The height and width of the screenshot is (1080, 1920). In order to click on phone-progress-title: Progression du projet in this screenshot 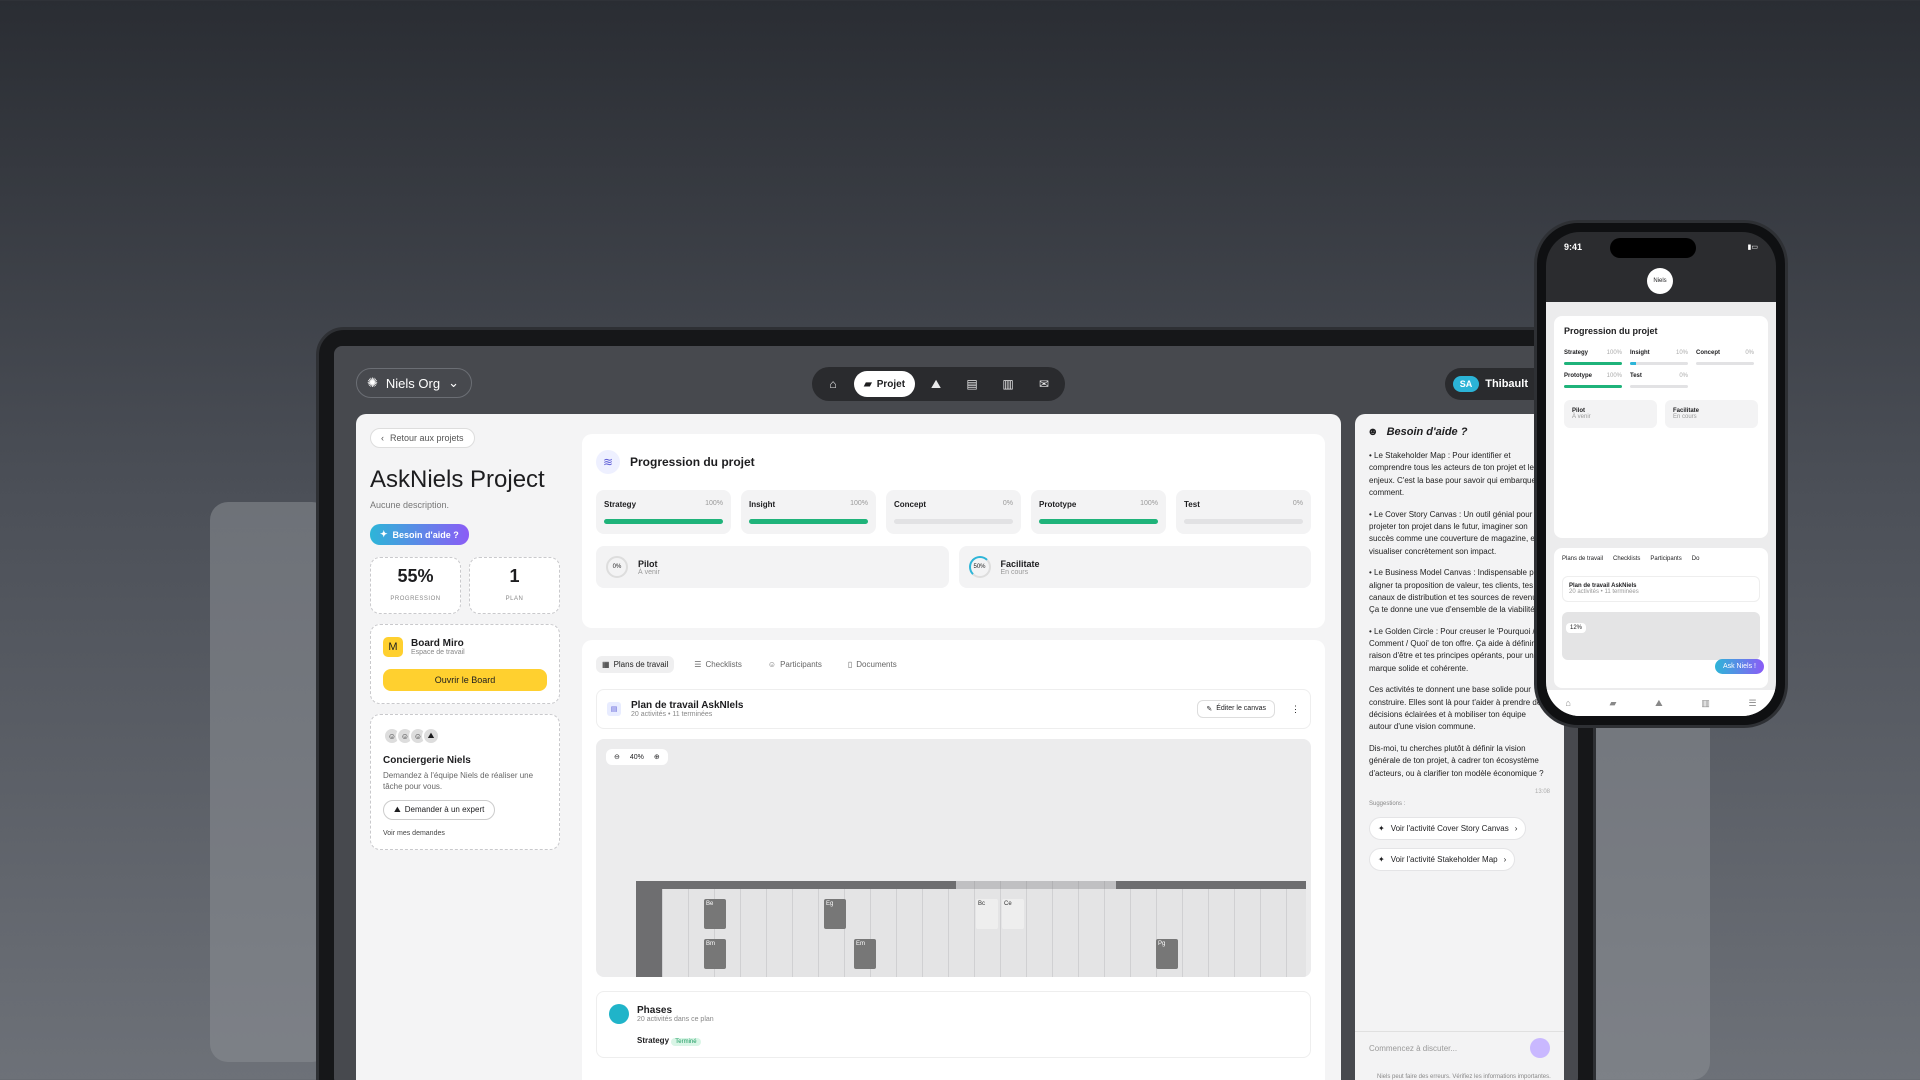, I will do `click(1611, 331)`.